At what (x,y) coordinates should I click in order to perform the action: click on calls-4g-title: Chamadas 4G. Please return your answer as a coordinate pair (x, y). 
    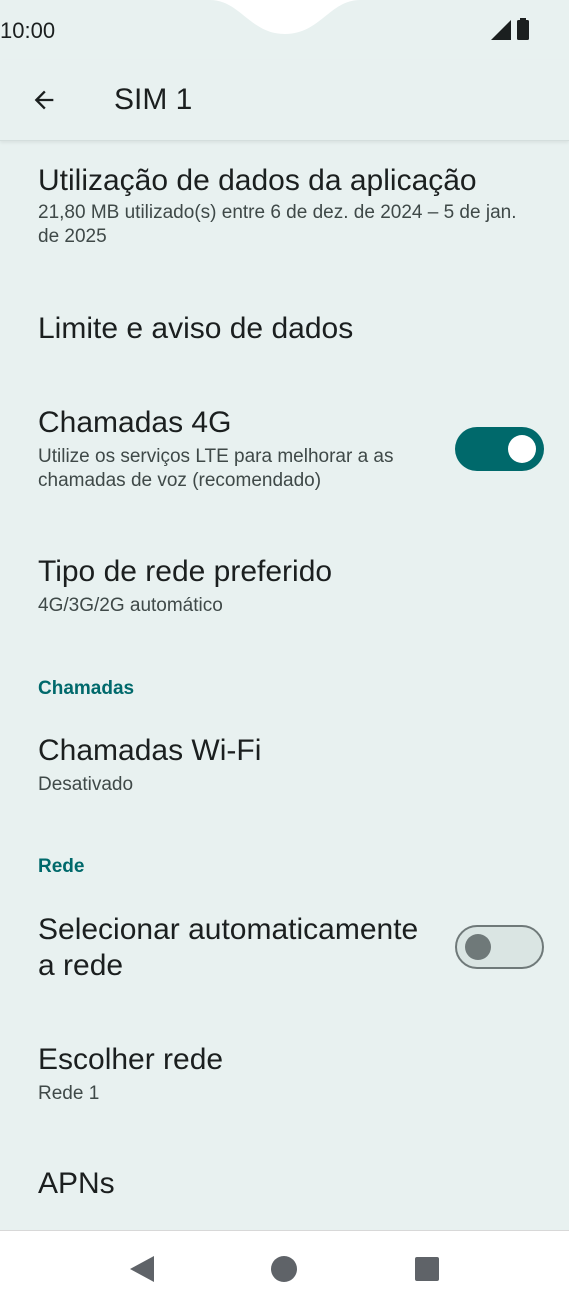
    Looking at the image, I should click on (135, 422).